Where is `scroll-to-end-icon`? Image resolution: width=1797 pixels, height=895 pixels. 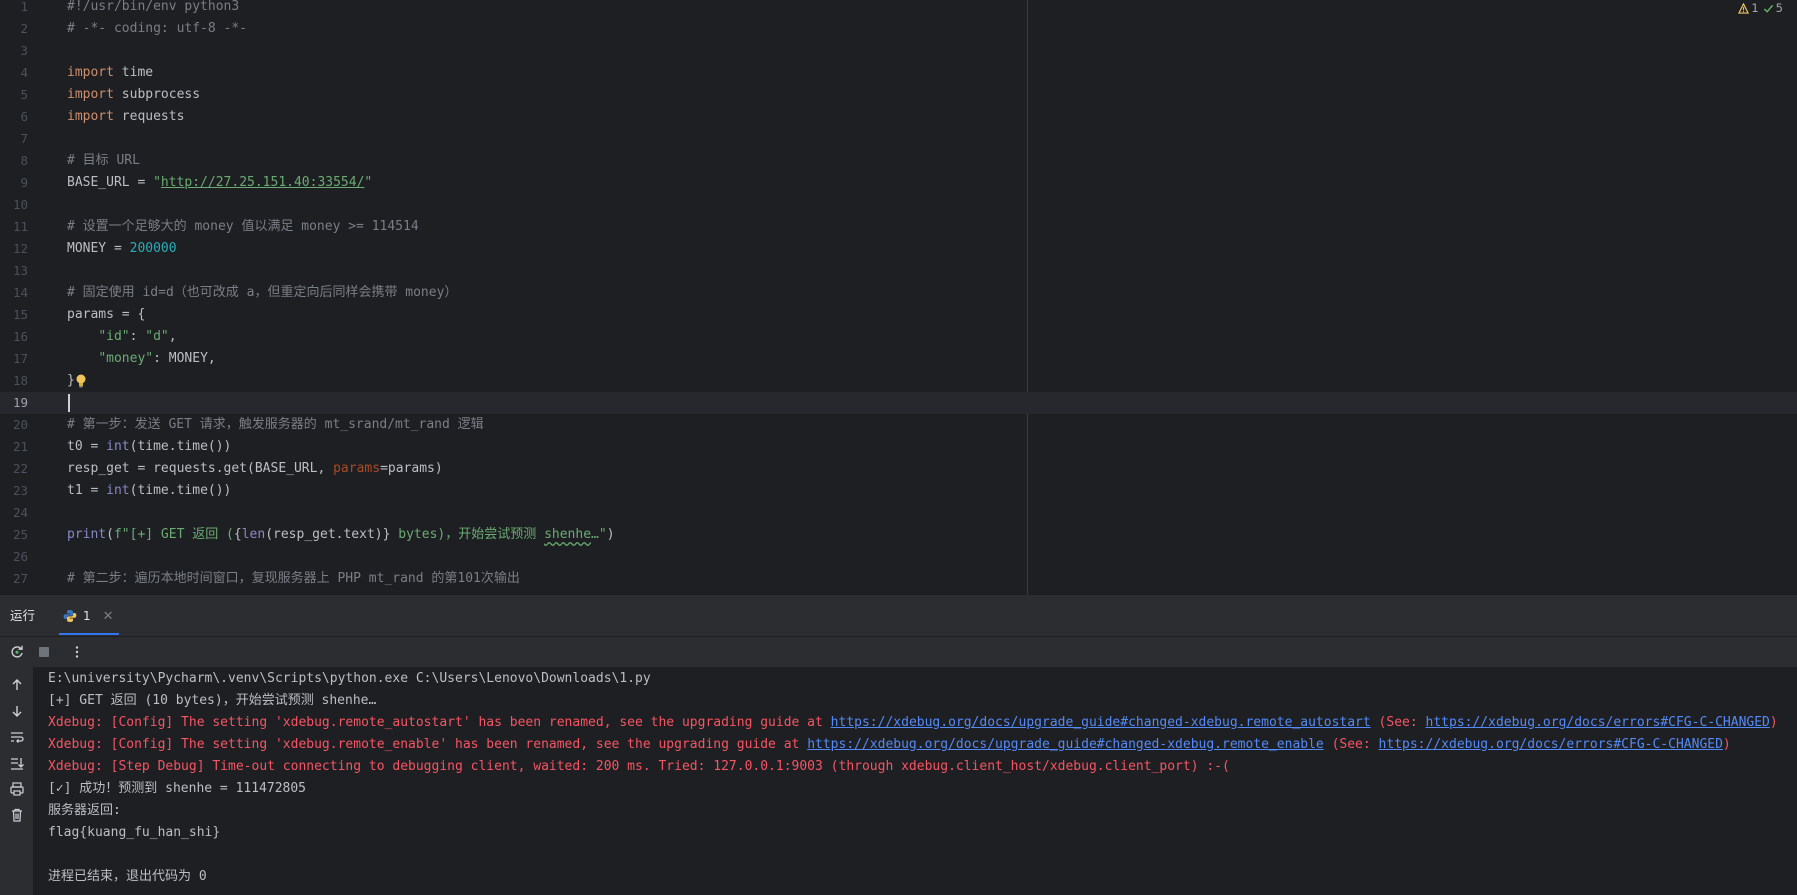
scroll-to-end-icon is located at coordinates (17, 763).